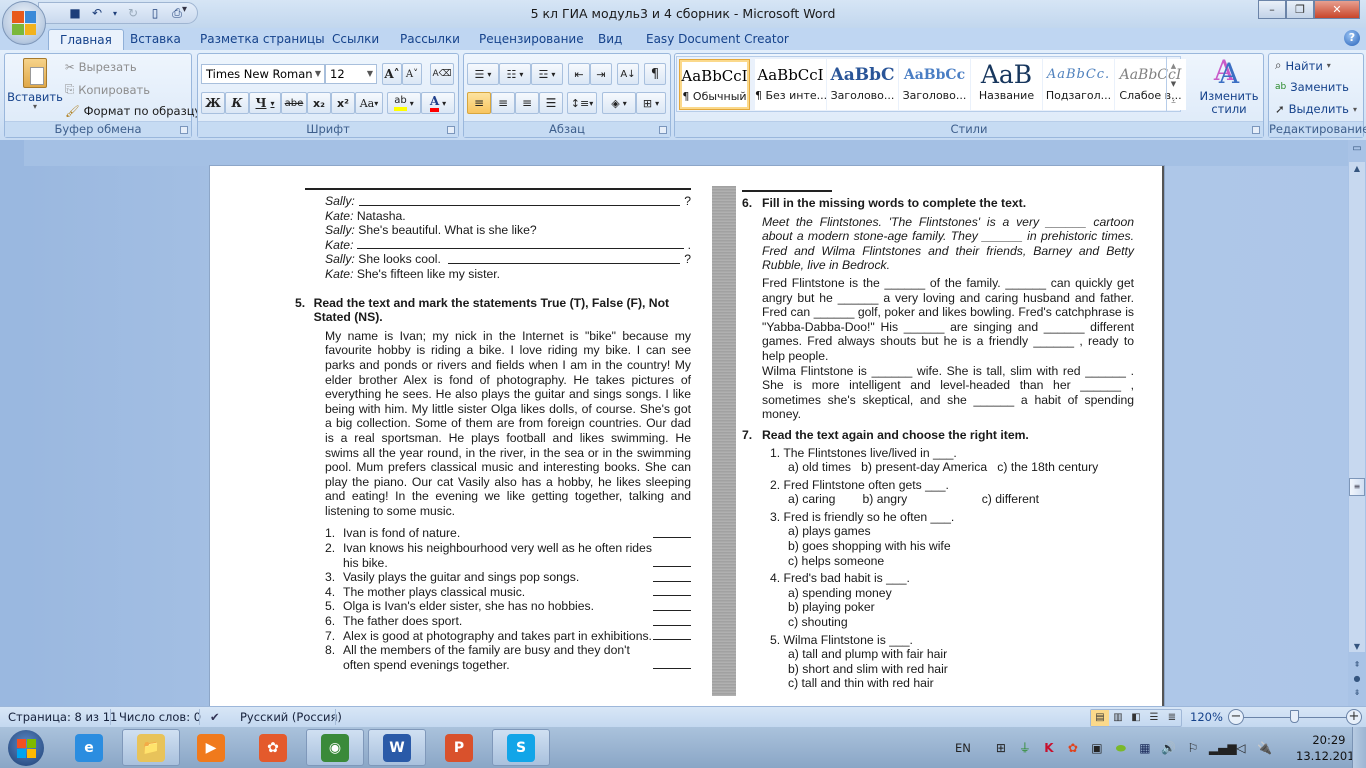 The image size is (1366, 768). I want to click on line-spacing-button: ↕≡ ▾, so click(582, 103).